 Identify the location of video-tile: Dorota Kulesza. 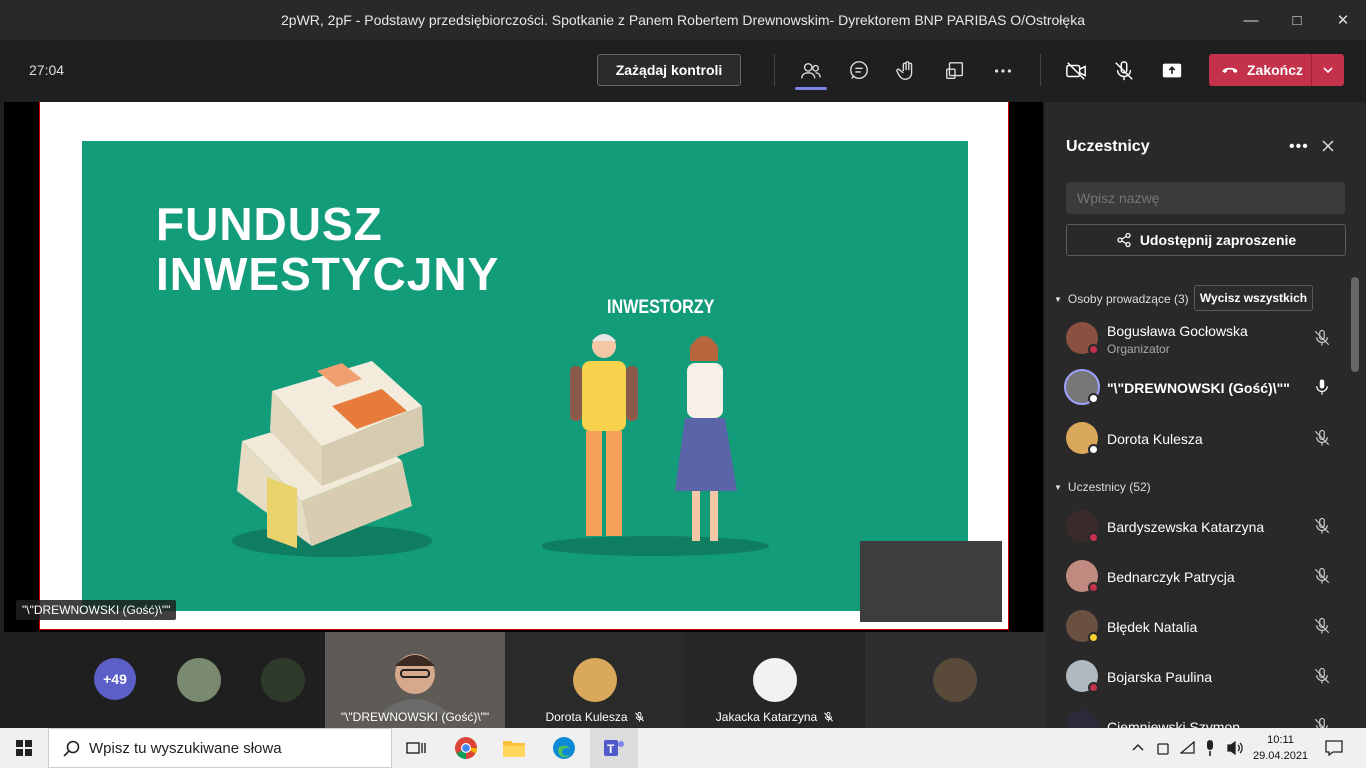
(595, 680).